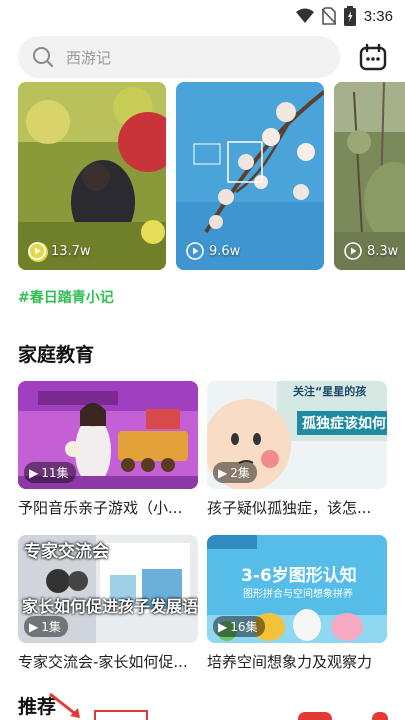 The image size is (405, 720). I want to click on search-row: 西游记, so click(202, 57).